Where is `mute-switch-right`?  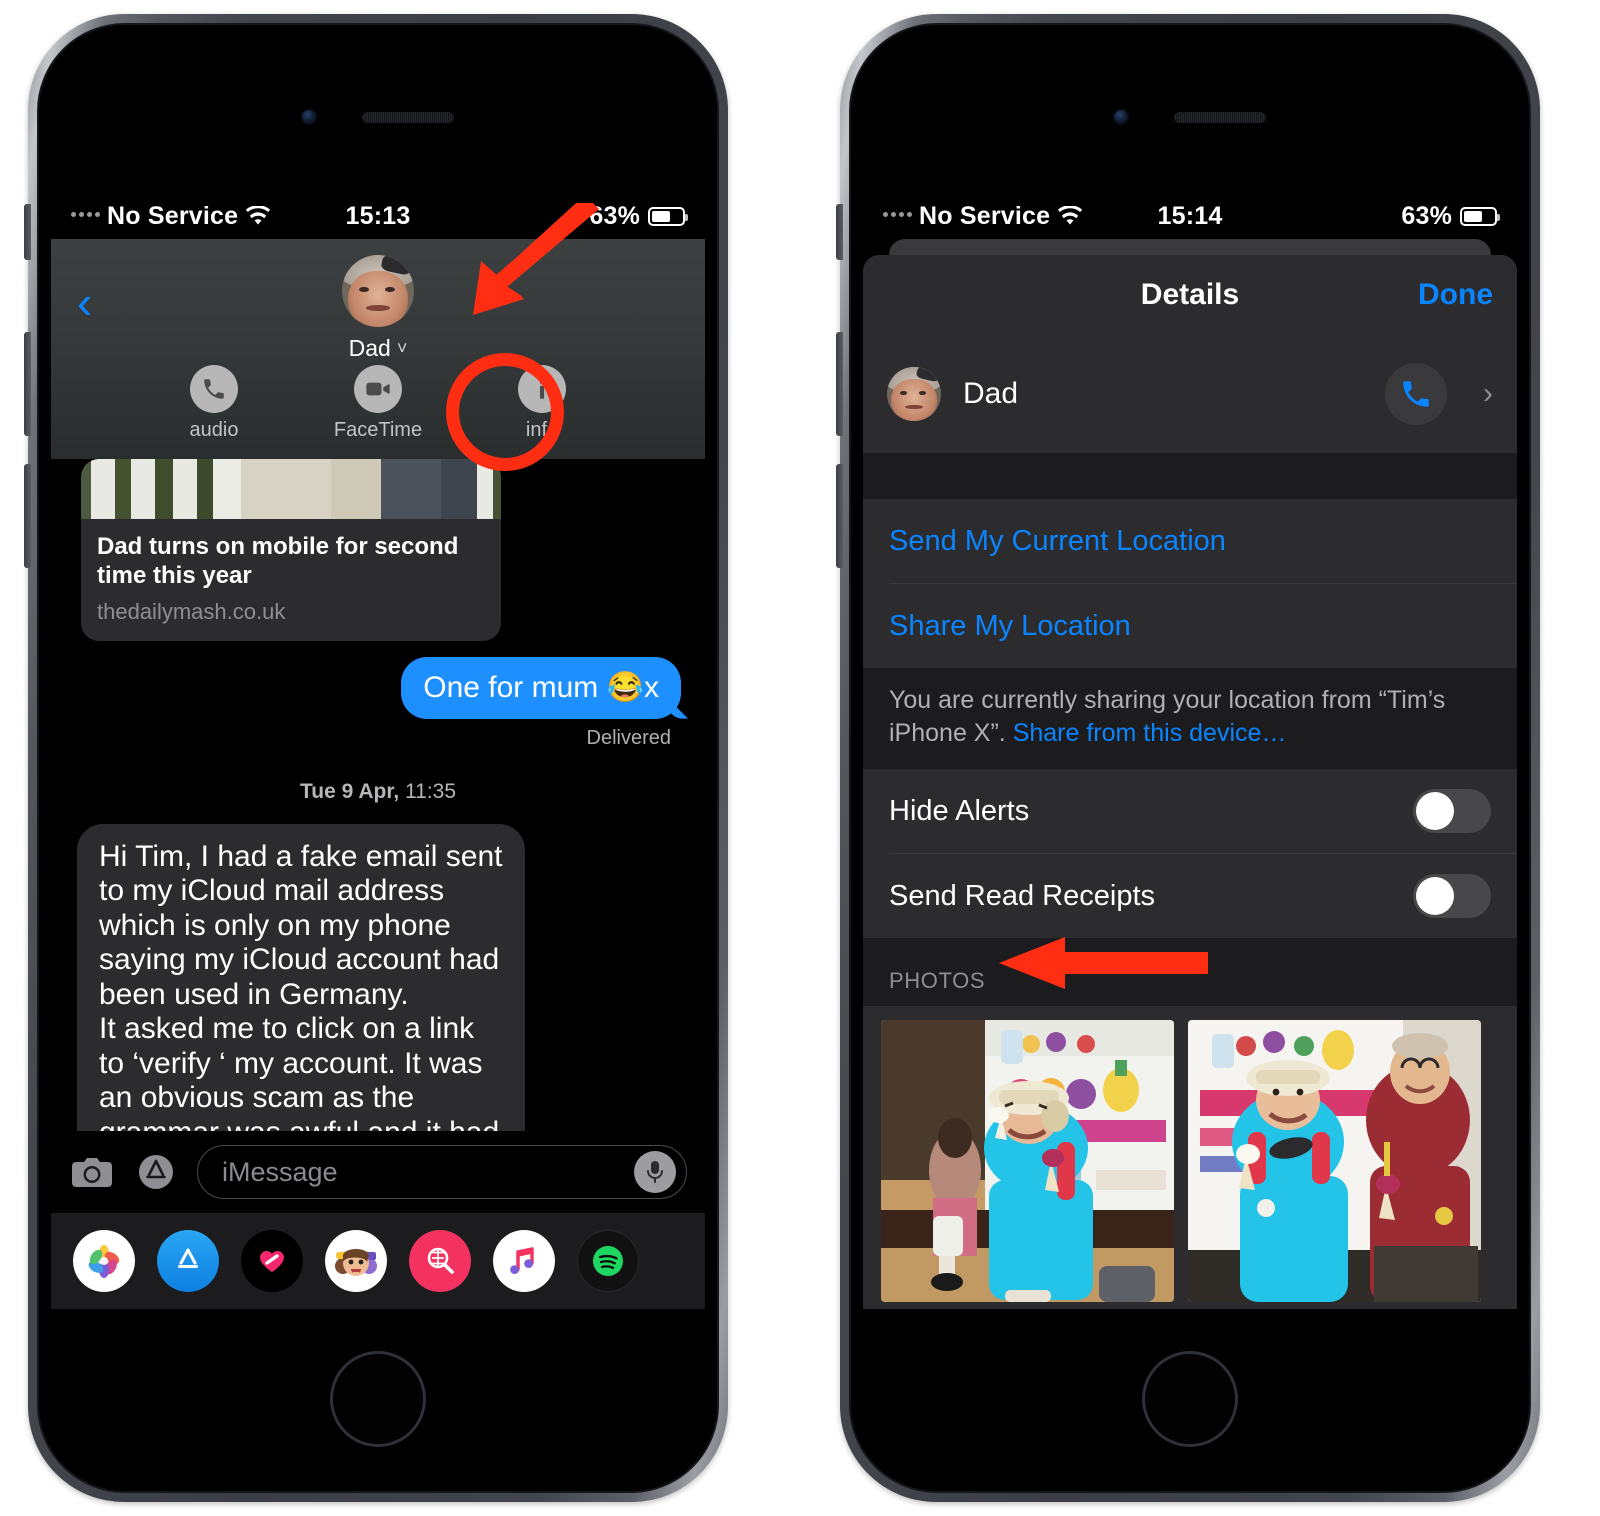
mute-switch-right is located at coordinates (839, 232).